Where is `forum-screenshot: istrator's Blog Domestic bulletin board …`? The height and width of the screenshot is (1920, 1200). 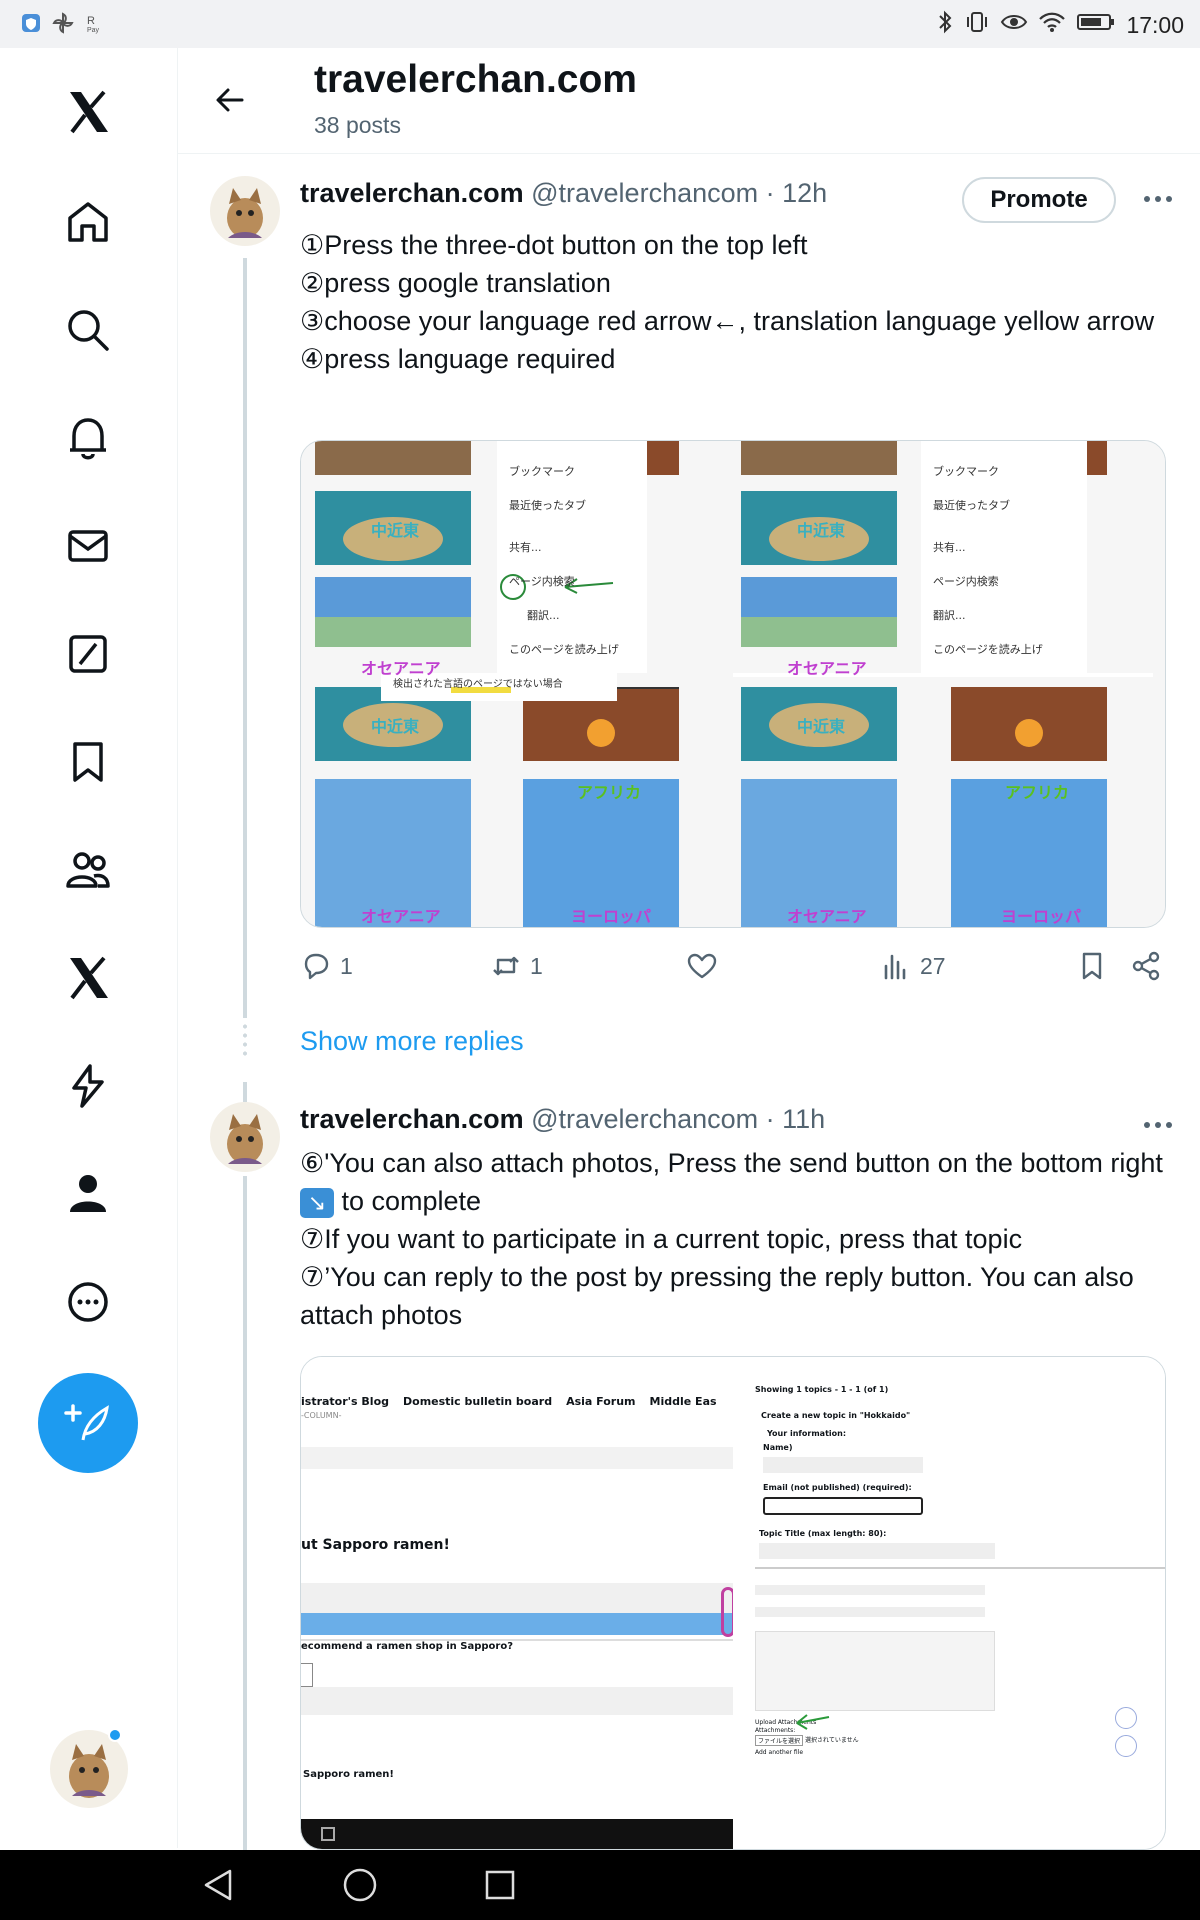
forum-screenshot: istrator's Blog Domestic bulletin board … is located at coordinates (518, 1603).